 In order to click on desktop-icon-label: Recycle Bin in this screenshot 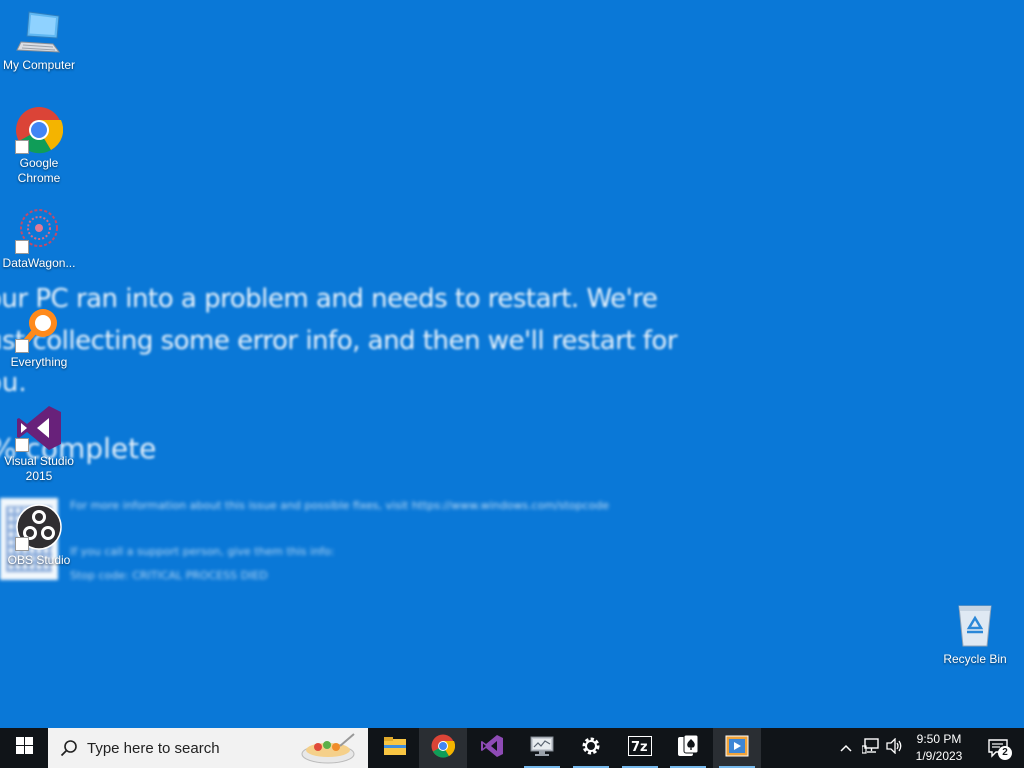, I will do `click(975, 659)`.